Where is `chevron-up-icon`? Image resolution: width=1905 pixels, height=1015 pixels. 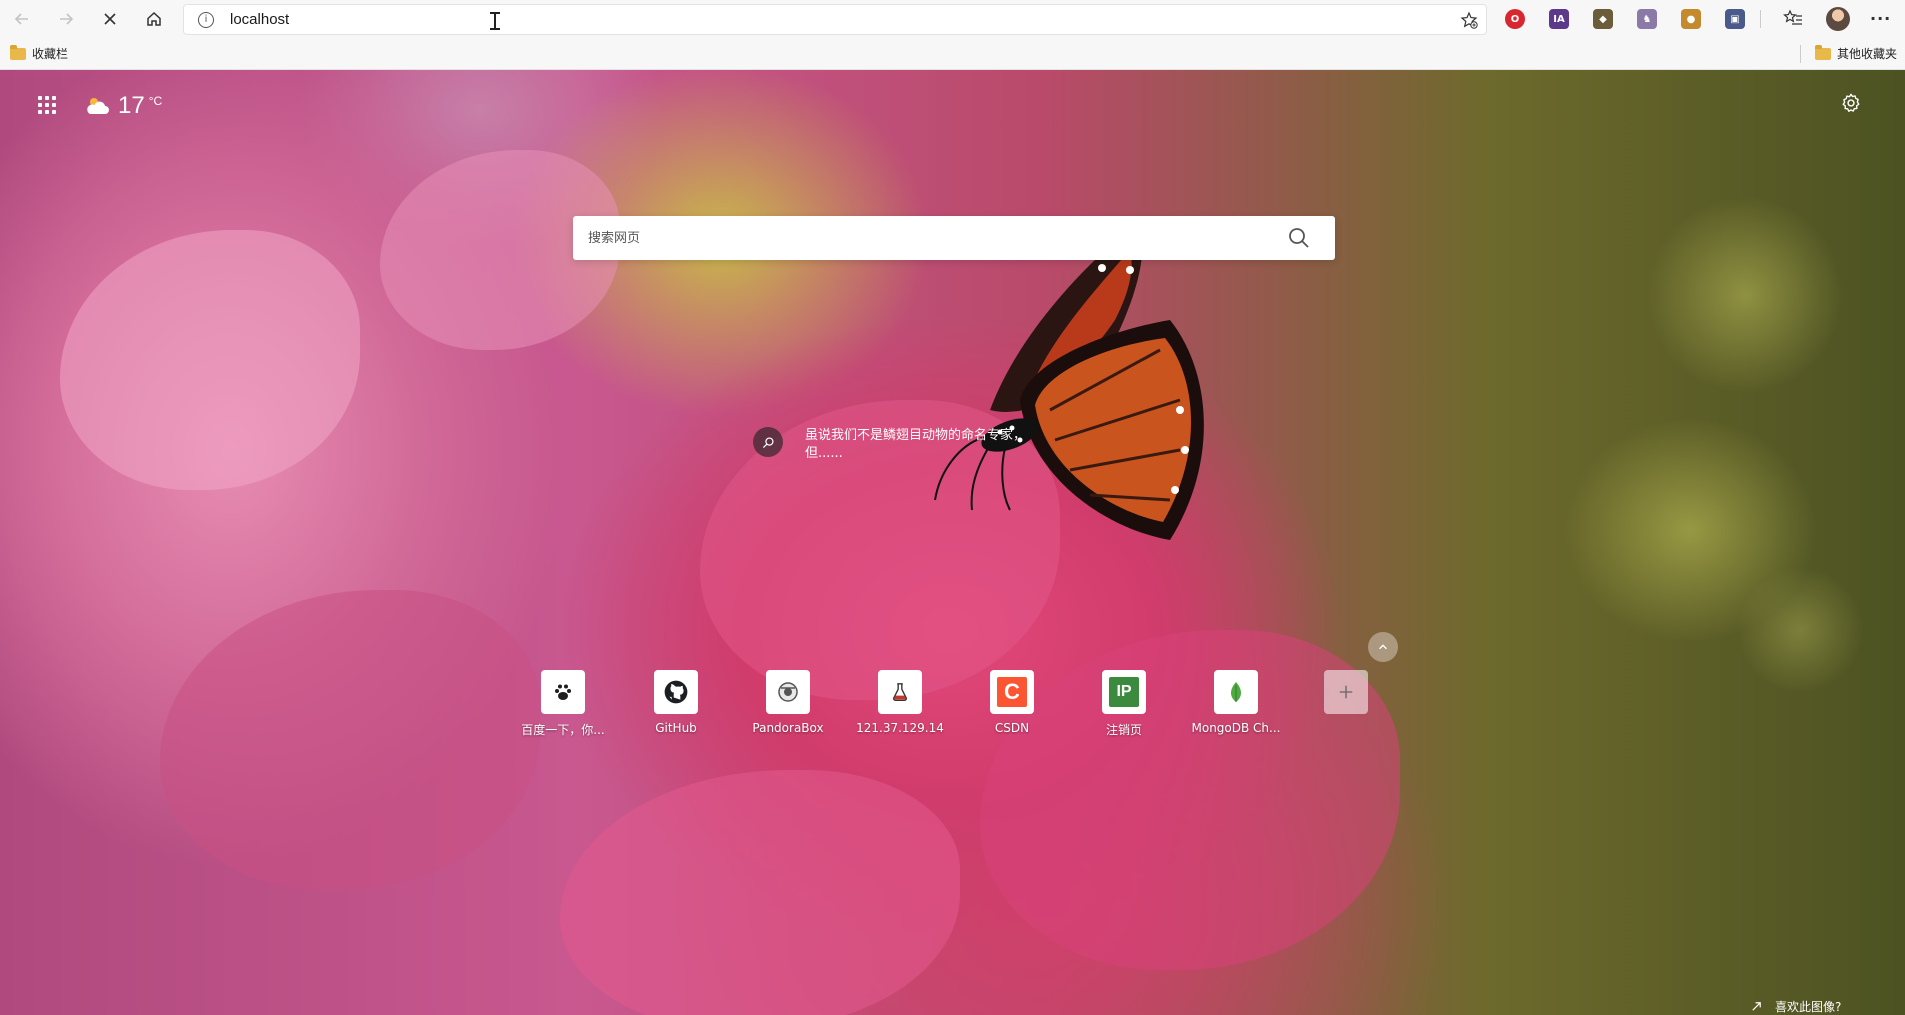
chevron-up-icon is located at coordinates (1383, 647).